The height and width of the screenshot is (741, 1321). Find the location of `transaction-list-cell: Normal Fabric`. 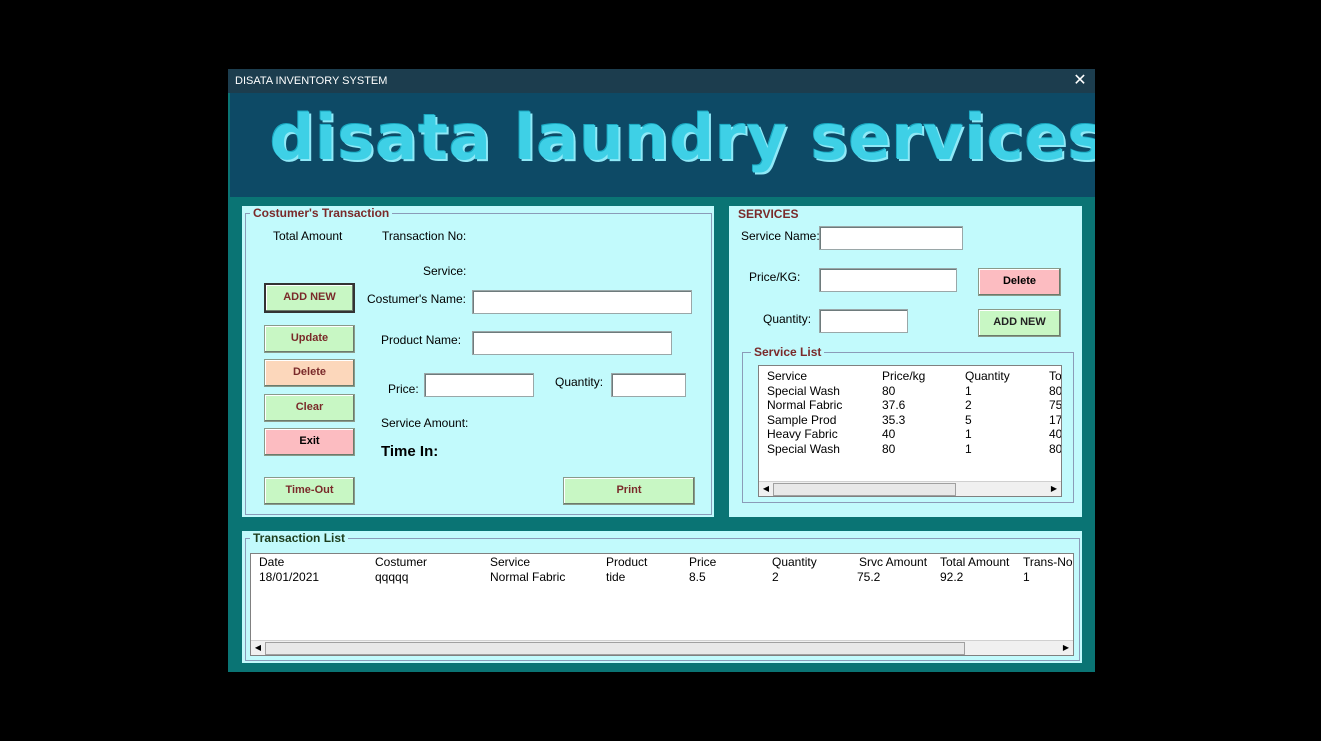

transaction-list-cell: Normal Fabric is located at coordinates (528, 577).